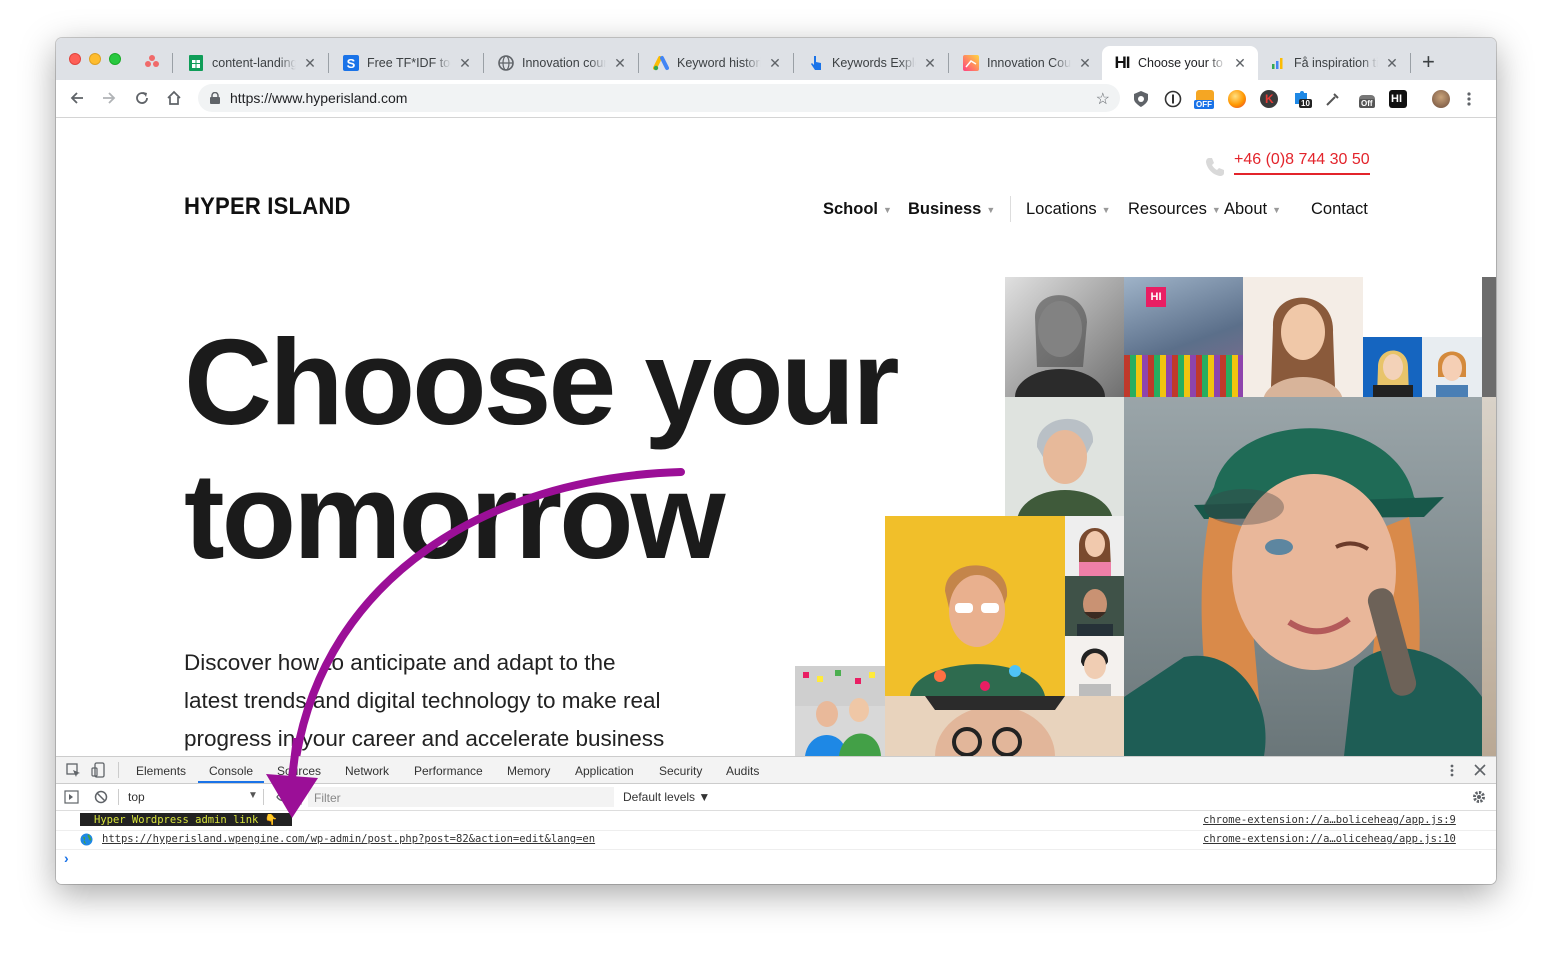  I want to click on new-tab-button: +, so click(1428, 62).